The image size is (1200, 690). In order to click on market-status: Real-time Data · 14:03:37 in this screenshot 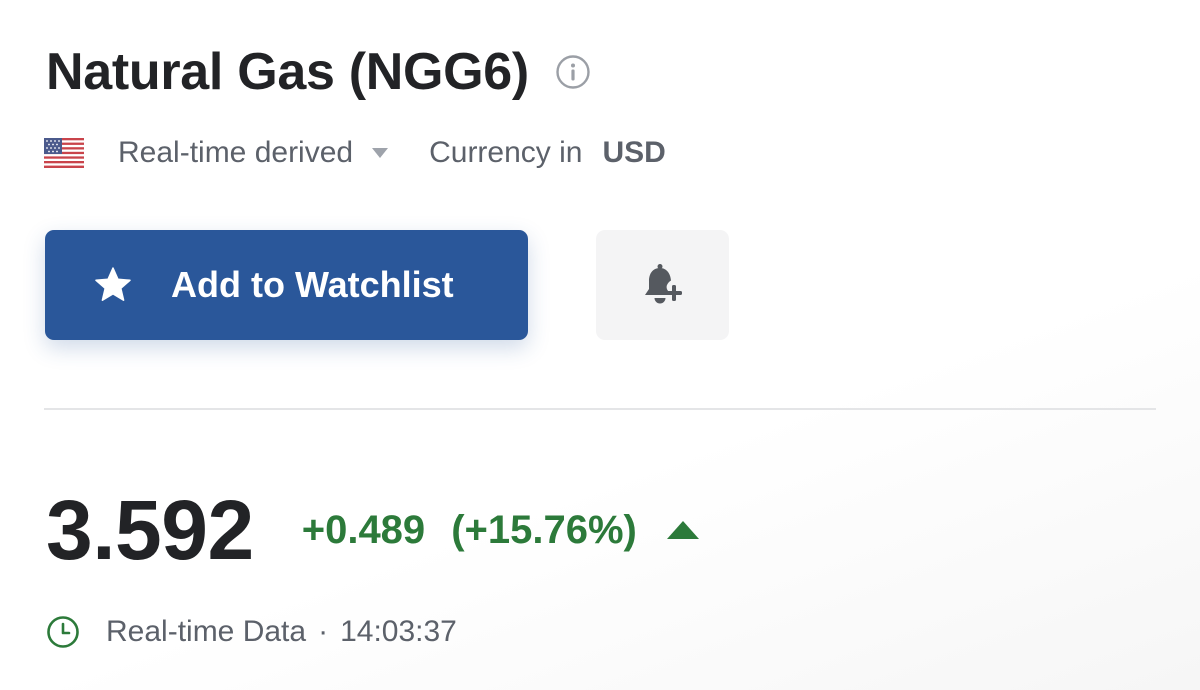, I will do `click(251, 632)`.